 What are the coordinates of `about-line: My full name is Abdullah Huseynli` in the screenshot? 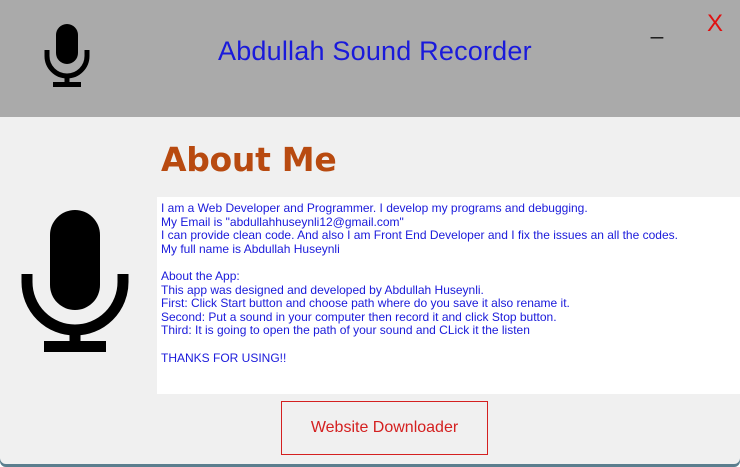 It's located at (250, 248).